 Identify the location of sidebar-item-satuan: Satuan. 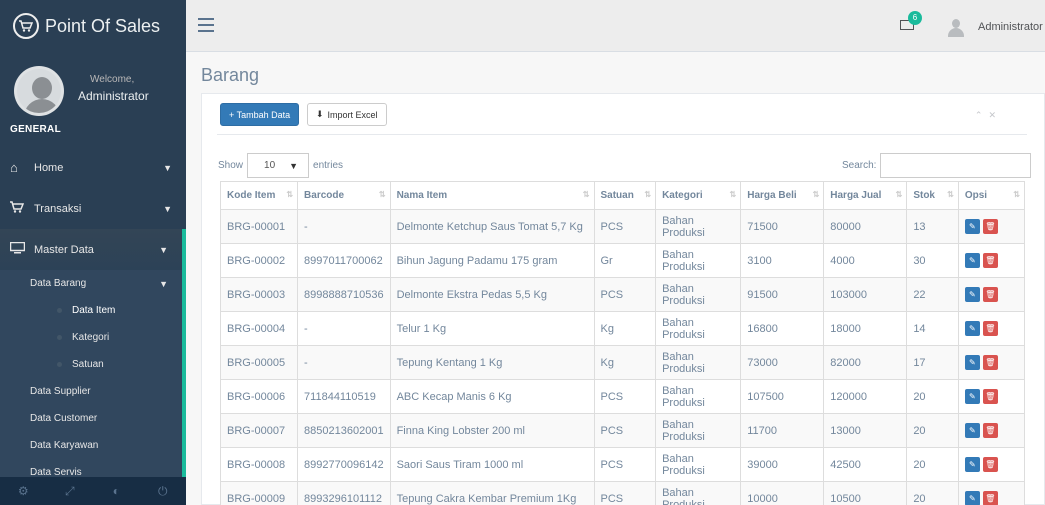
(91, 364).